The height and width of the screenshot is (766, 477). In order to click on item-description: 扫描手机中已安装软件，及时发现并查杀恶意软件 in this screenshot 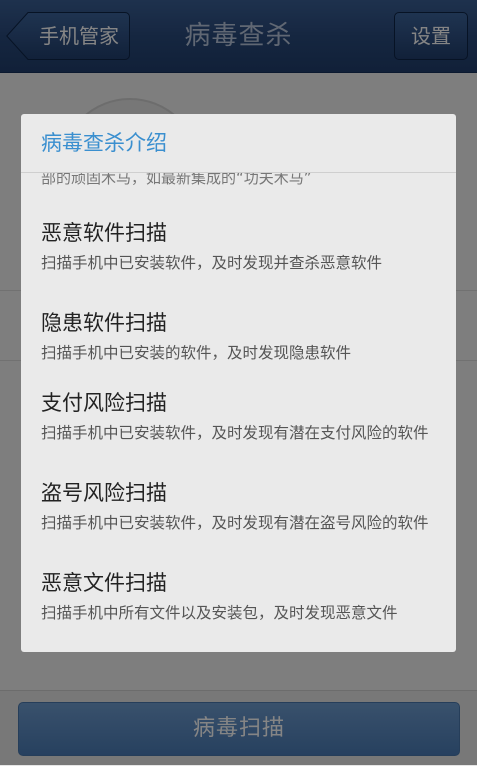, I will do `click(212, 263)`.